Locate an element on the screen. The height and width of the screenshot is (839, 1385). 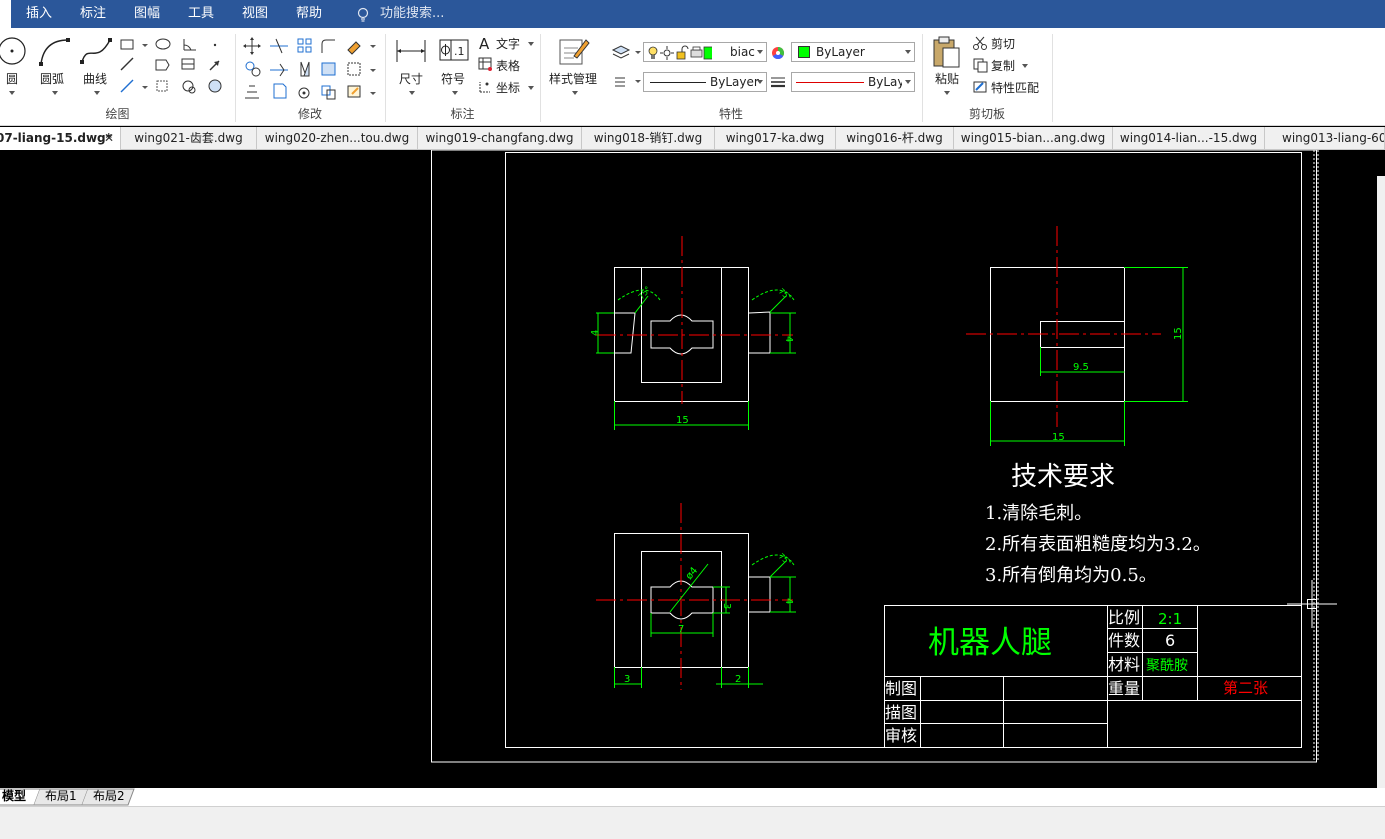
front-left-height-dim: 4 is located at coordinates (595, 333).